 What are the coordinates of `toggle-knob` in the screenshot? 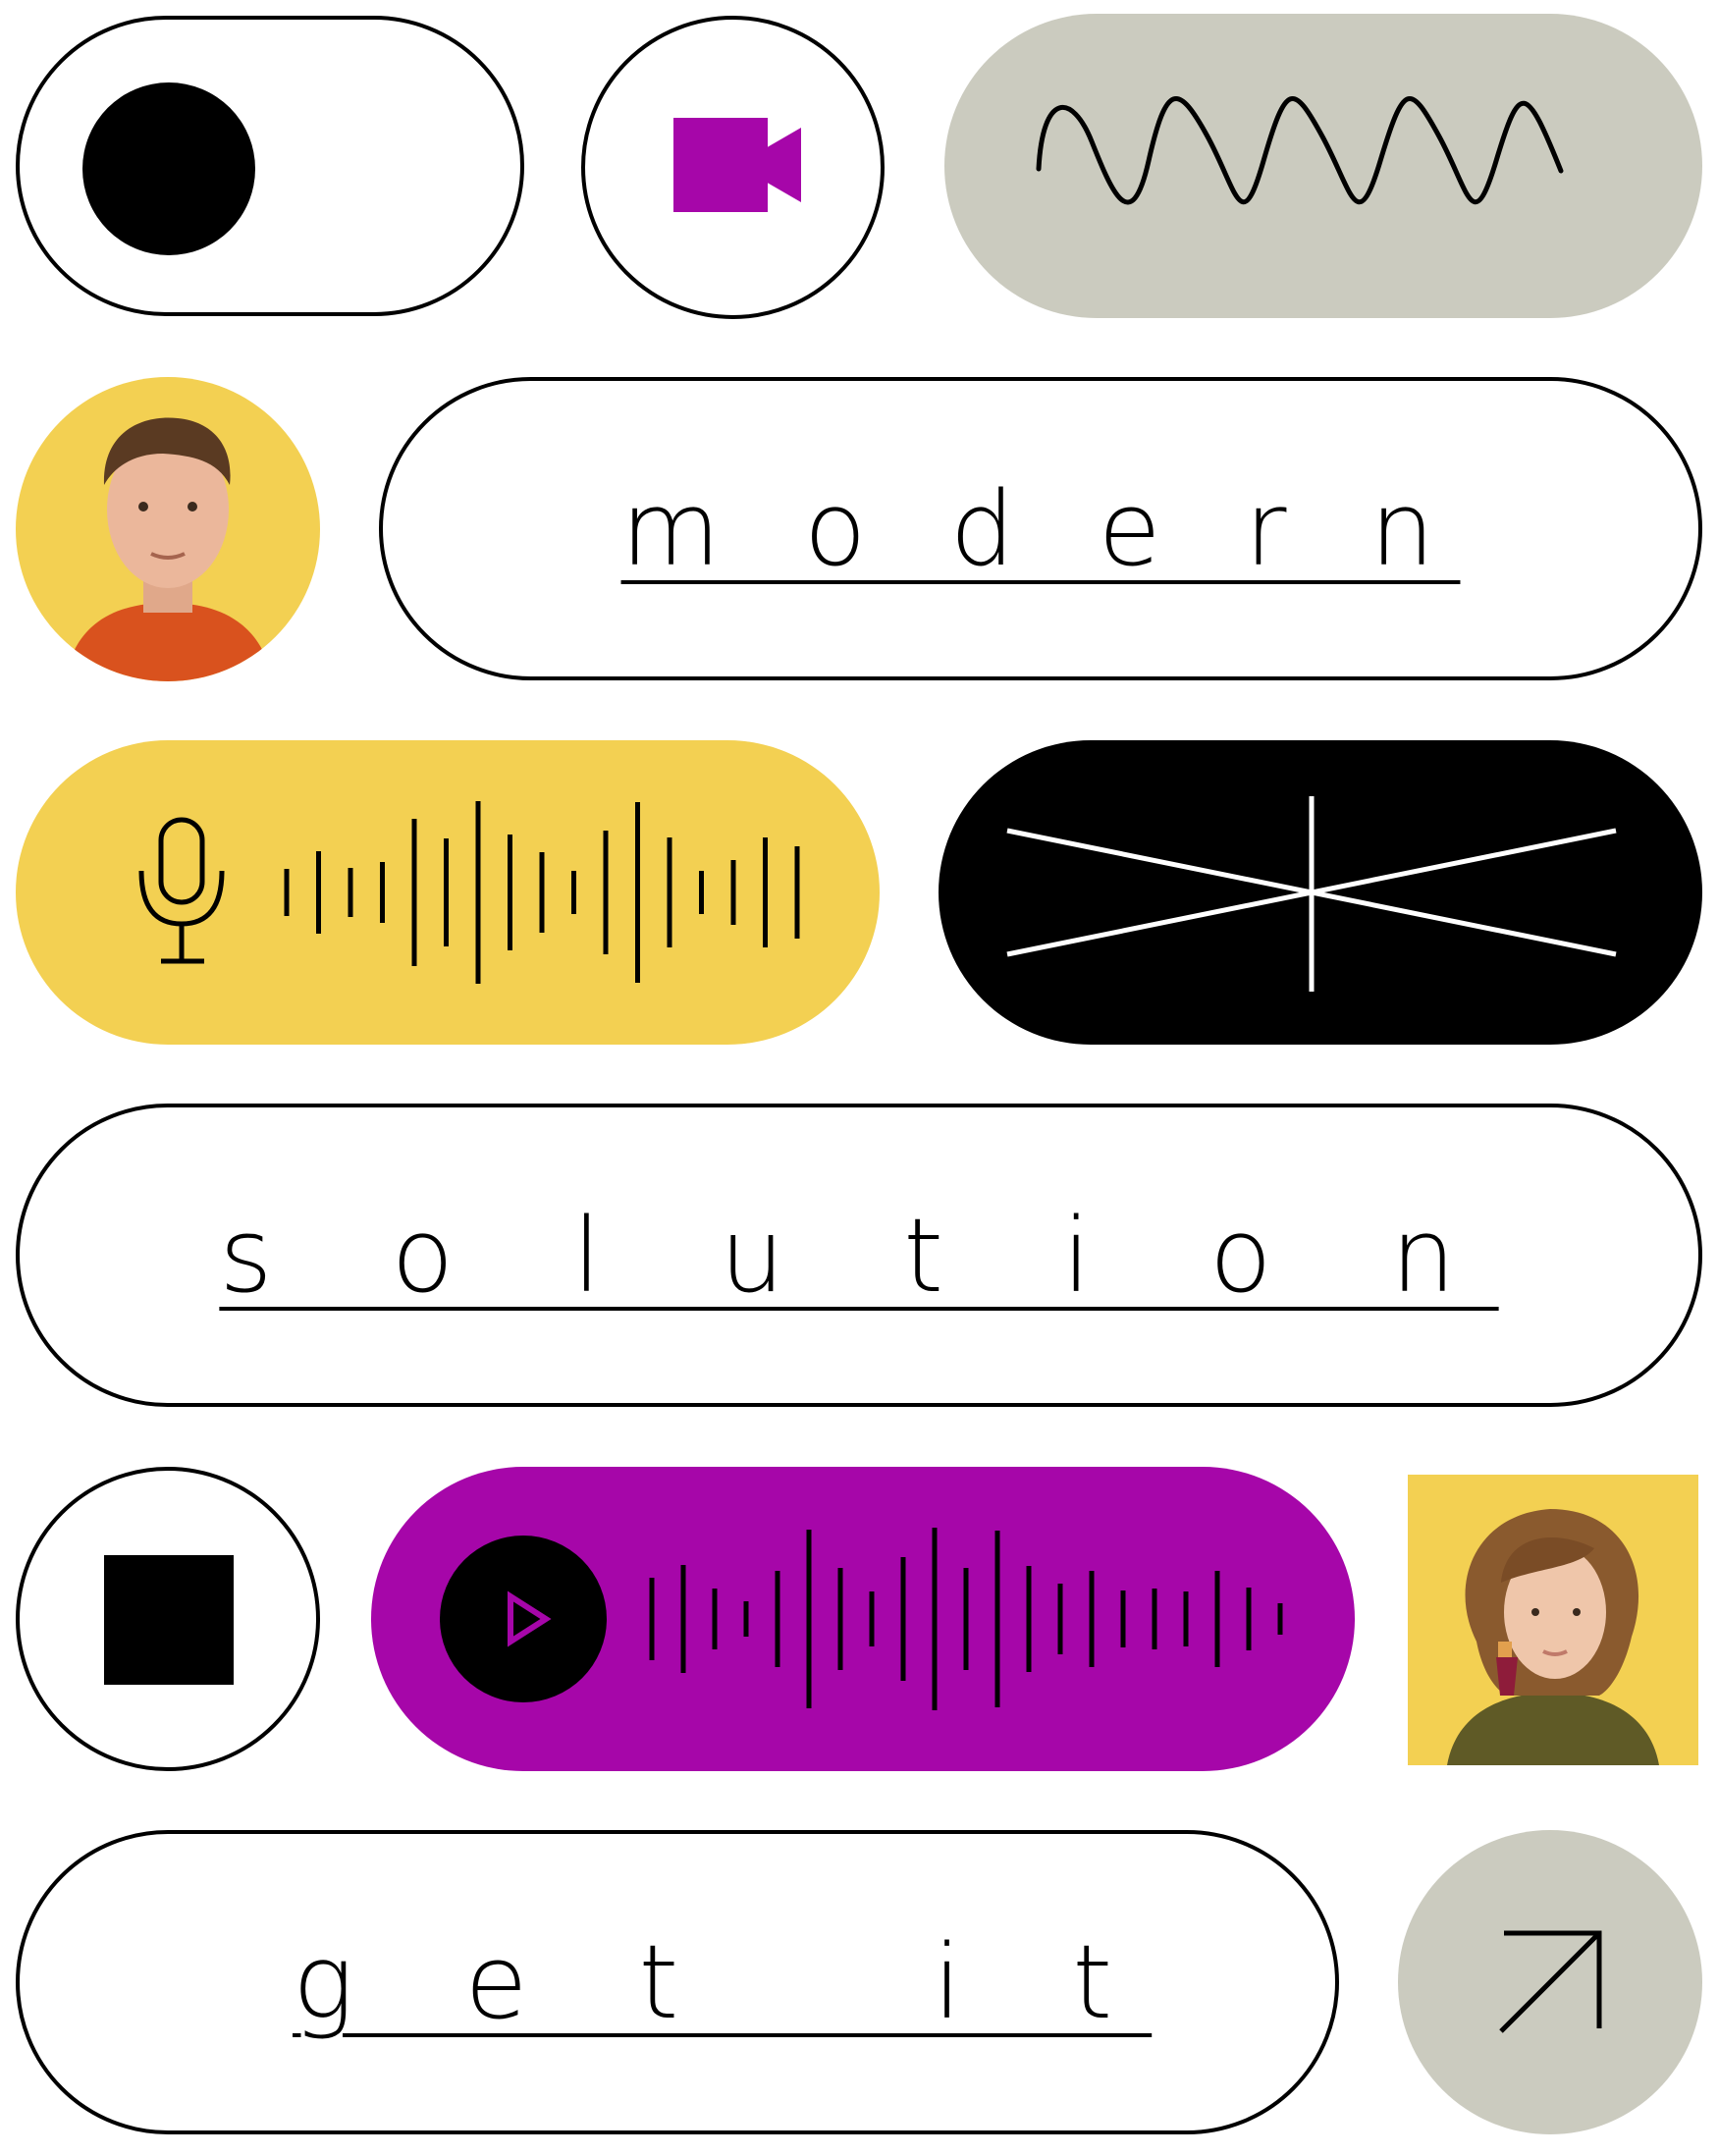 It's located at (169, 169).